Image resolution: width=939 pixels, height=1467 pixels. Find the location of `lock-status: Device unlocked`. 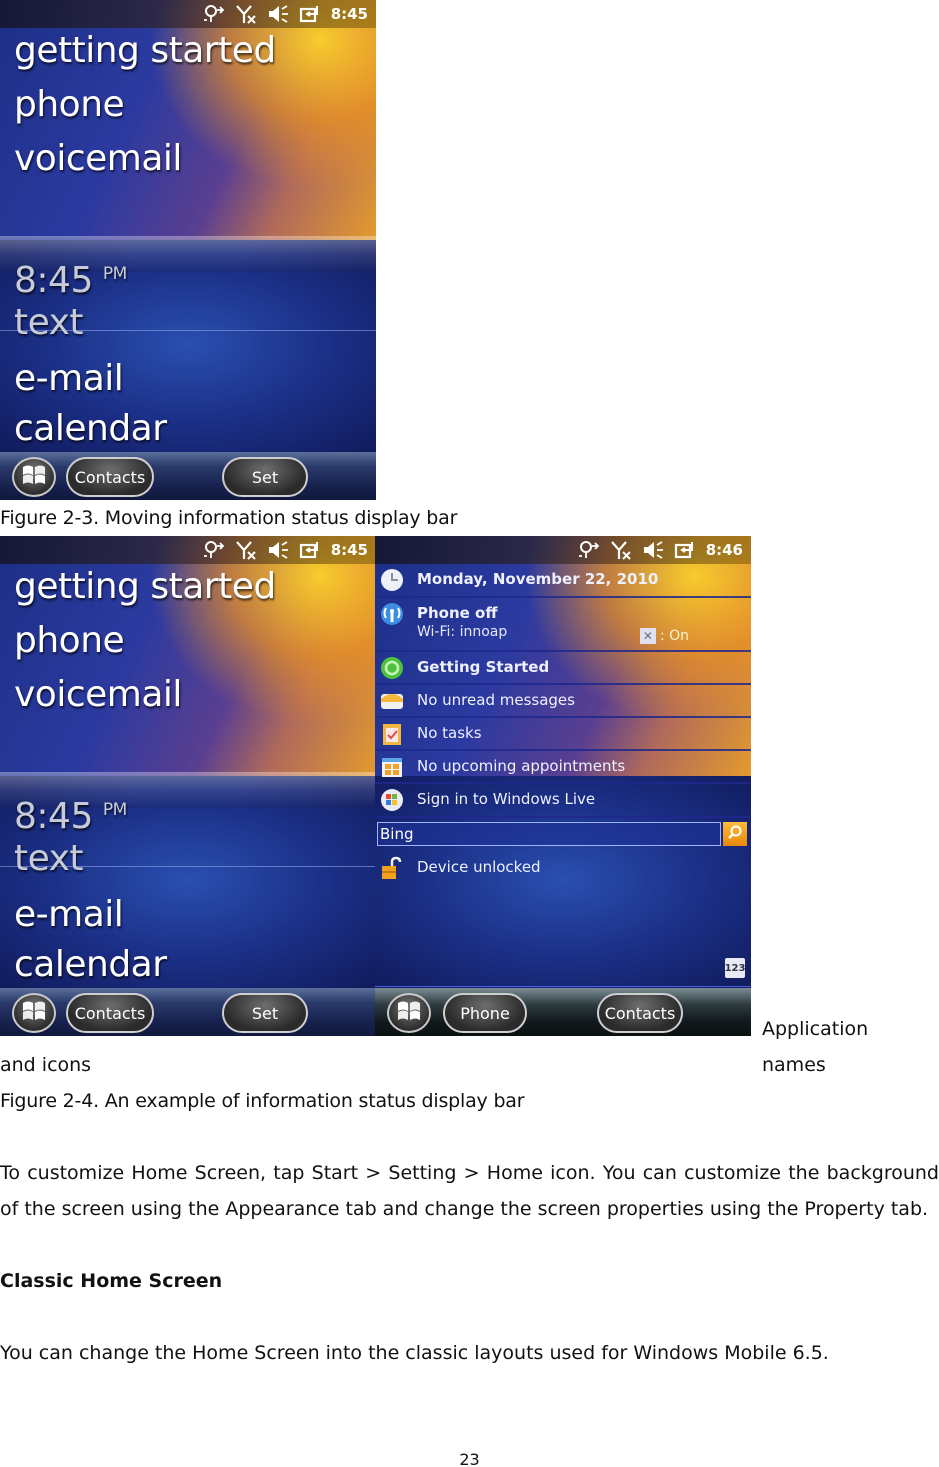

lock-status: Device unlocked is located at coordinates (479, 867).